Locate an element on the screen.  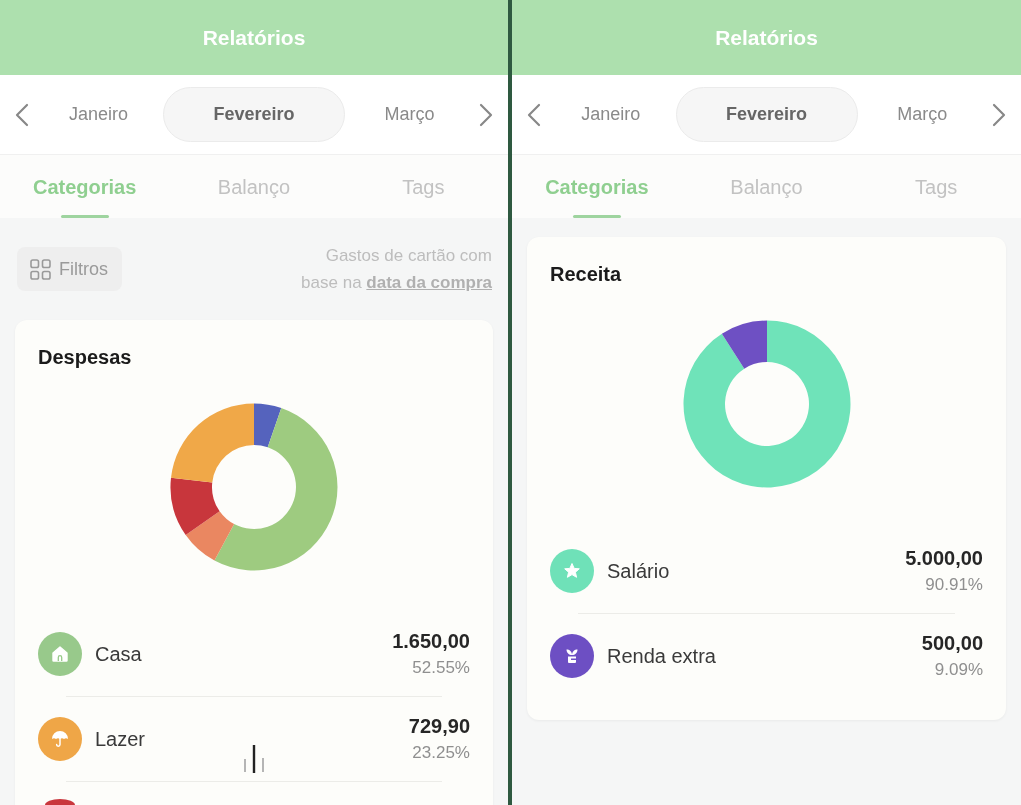
category-amount: 500,00 is located at coordinates (952, 643).